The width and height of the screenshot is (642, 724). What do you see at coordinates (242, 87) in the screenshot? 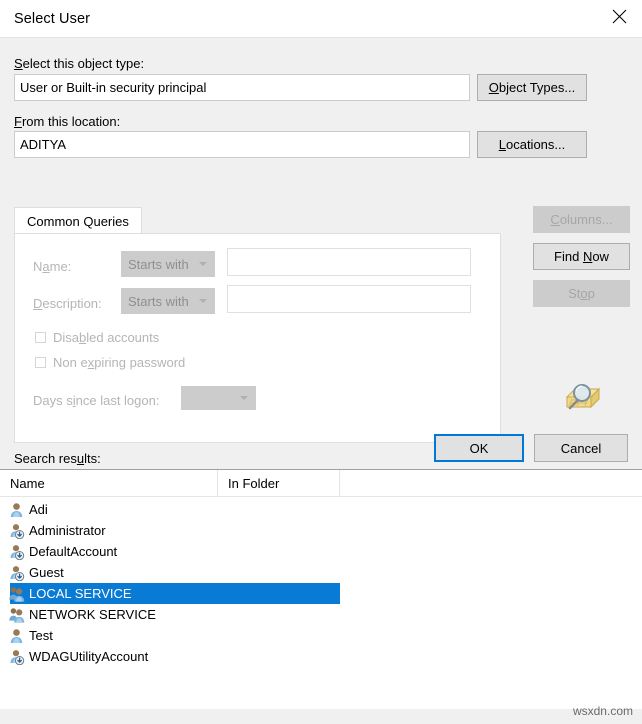
I see `object-type-input: User or Built-in security principal` at bounding box center [242, 87].